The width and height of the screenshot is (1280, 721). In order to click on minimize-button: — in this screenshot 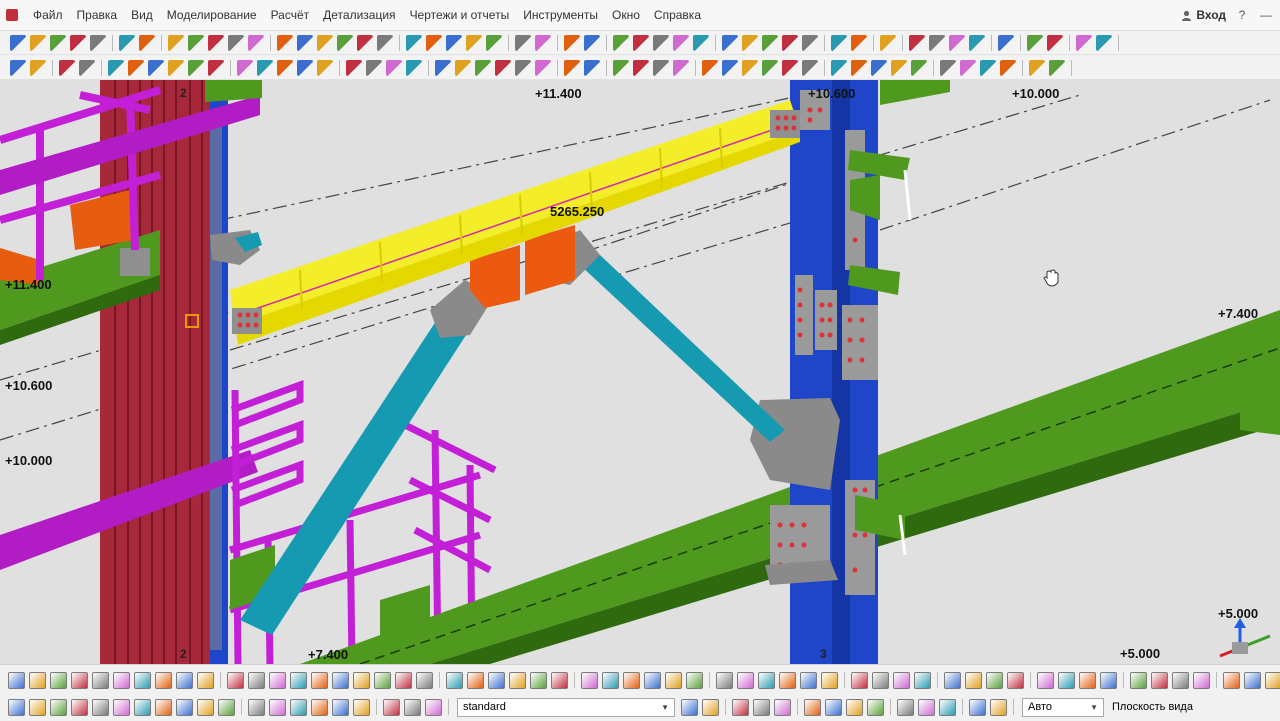, I will do `click(1266, 15)`.